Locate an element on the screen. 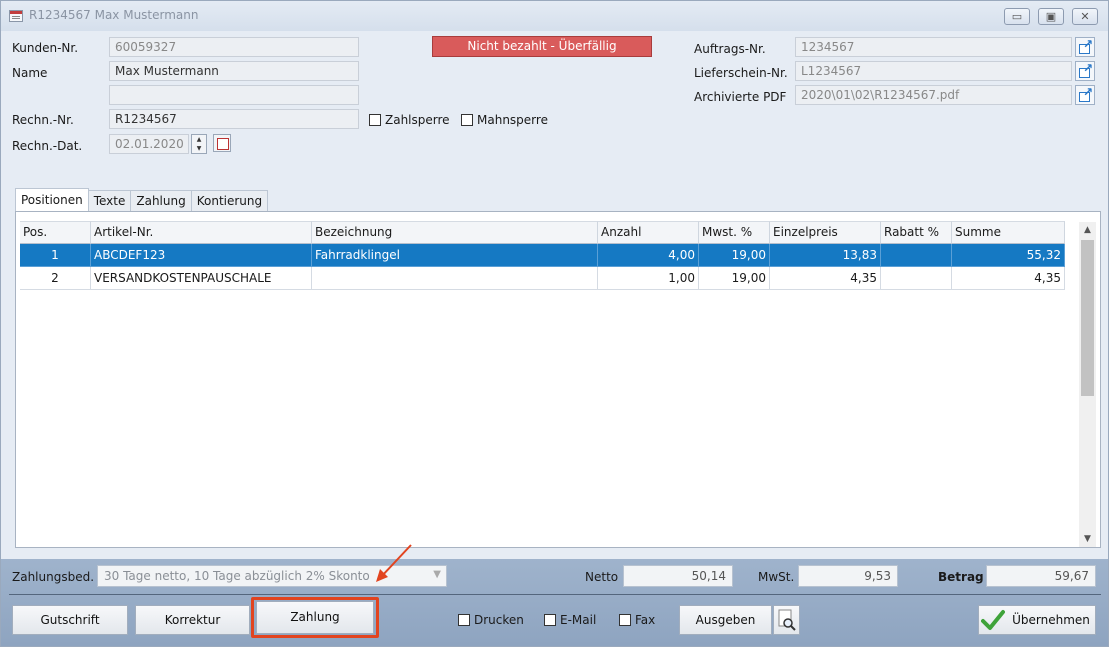  email-label: E-Mail is located at coordinates (578, 620).